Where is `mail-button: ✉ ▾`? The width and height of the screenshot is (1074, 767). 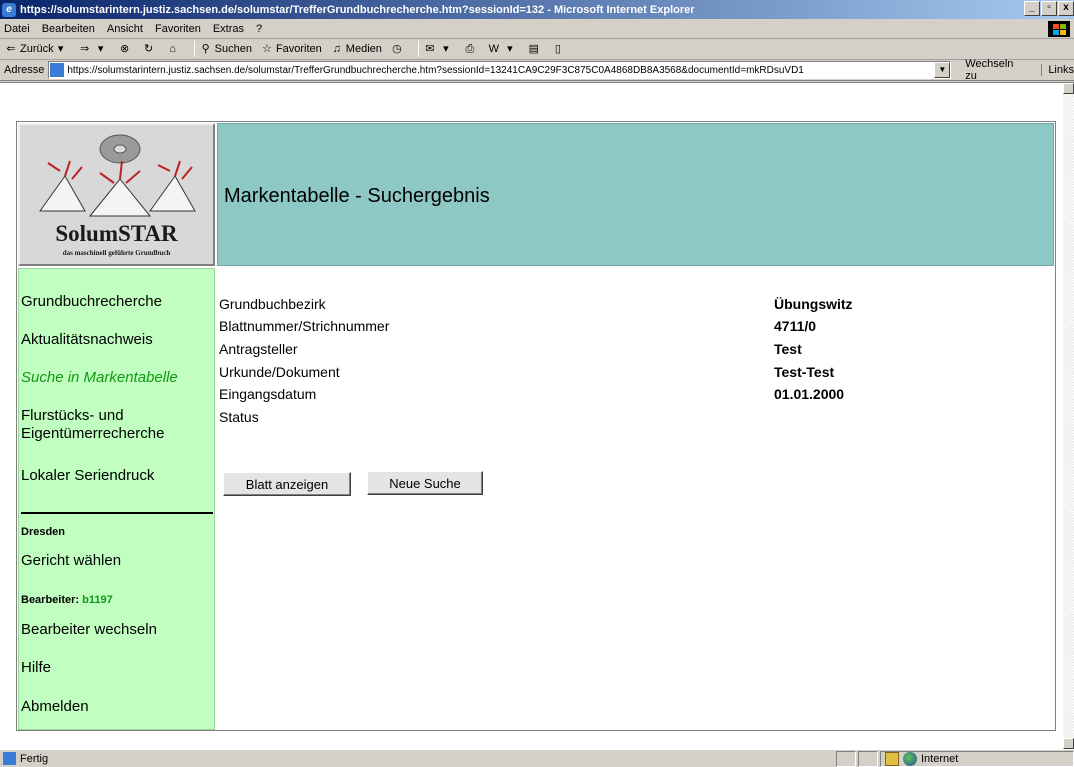 mail-button: ✉ ▾ is located at coordinates (439, 49).